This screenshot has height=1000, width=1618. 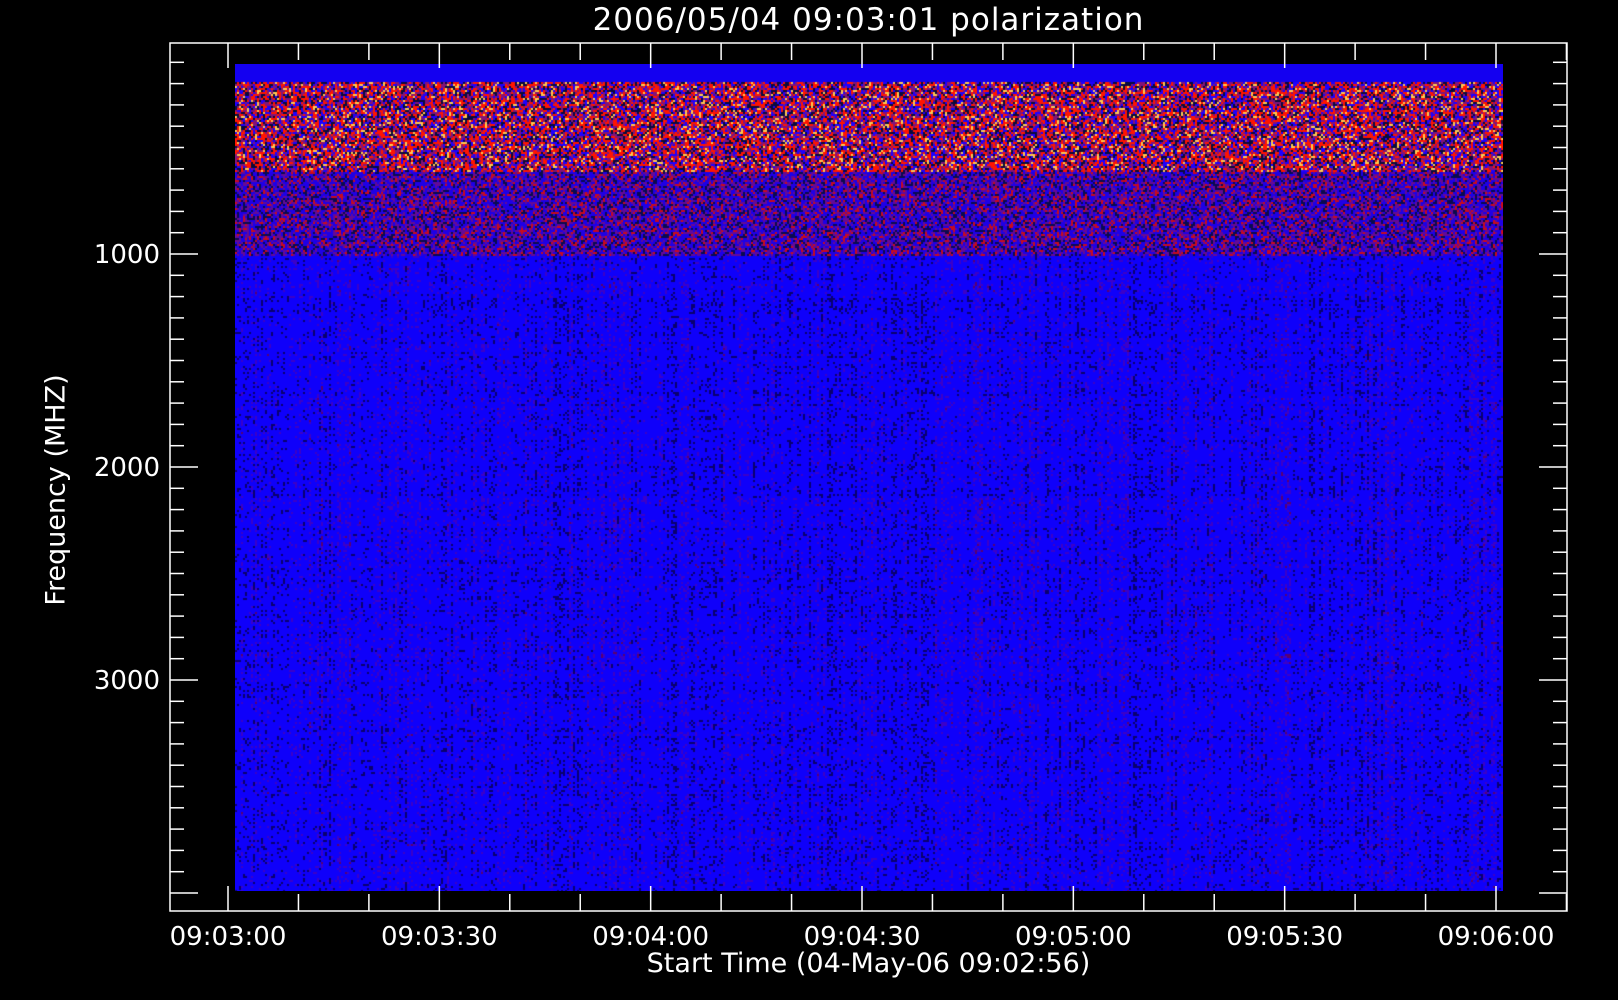 What do you see at coordinates (127, 468) in the screenshot?
I see `y-tick-label: 2000` at bounding box center [127, 468].